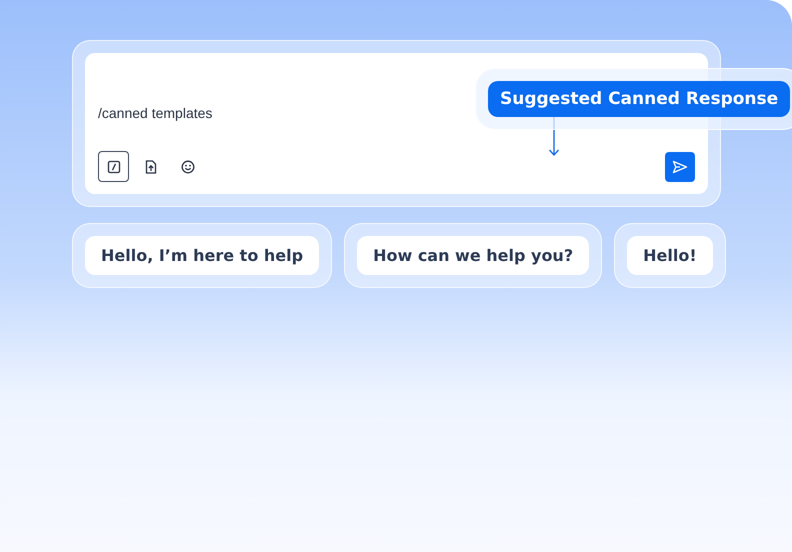  I want to click on suggestion-chip: Hello, I’m here to help, so click(202, 255).